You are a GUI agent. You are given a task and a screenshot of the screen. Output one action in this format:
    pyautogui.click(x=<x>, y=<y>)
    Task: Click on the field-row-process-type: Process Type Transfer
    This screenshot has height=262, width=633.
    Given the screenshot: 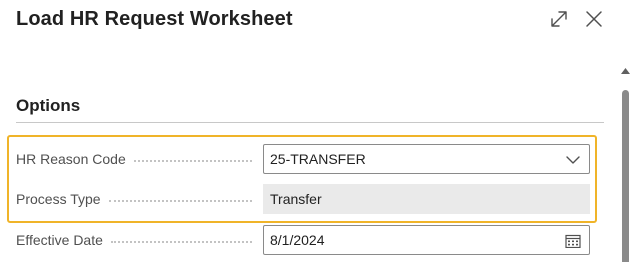 What is the action you would take?
    pyautogui.click(x=303, y=199)
    